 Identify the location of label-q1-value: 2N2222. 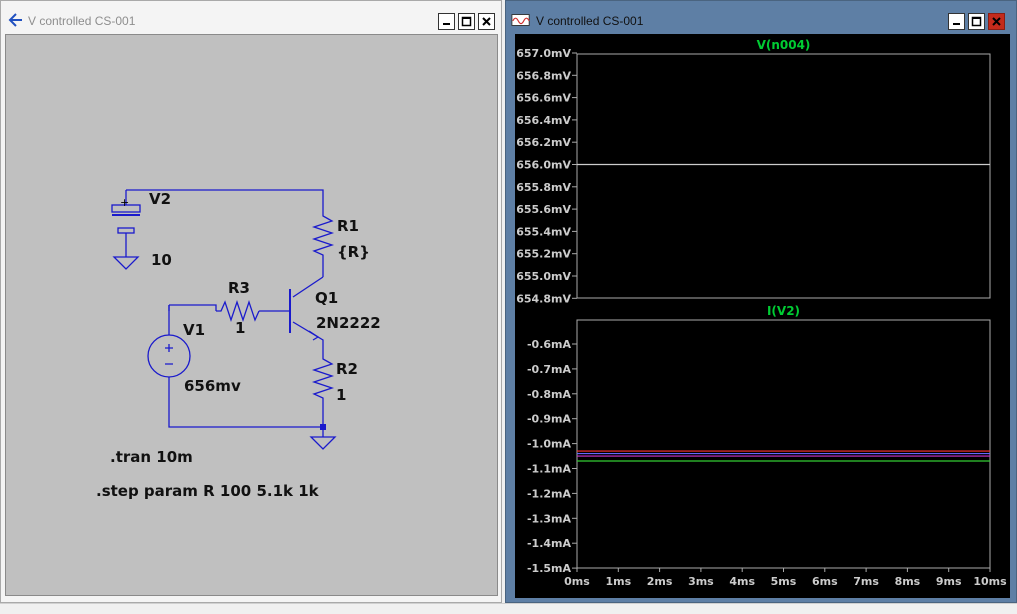
(348, 323).